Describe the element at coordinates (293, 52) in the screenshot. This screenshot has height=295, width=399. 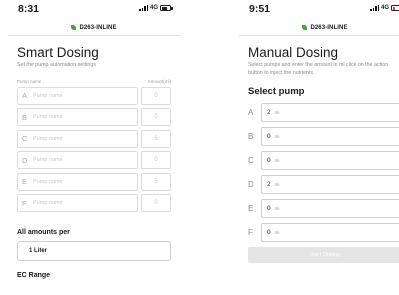
I see `page-title: Manual Dosing` at that location.